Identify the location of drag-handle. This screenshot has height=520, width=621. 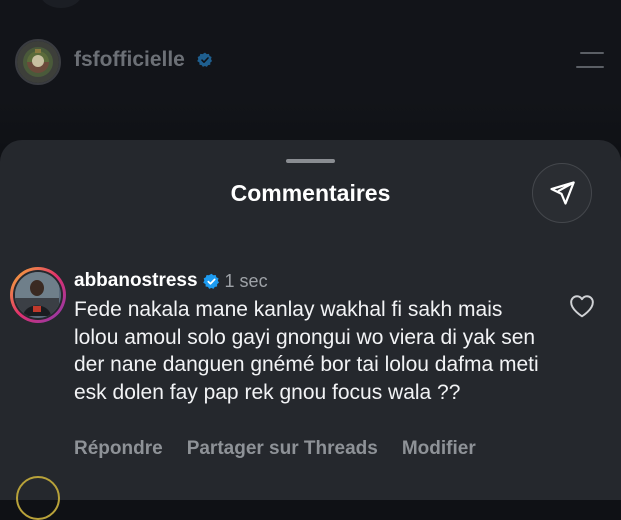
(310, 161).